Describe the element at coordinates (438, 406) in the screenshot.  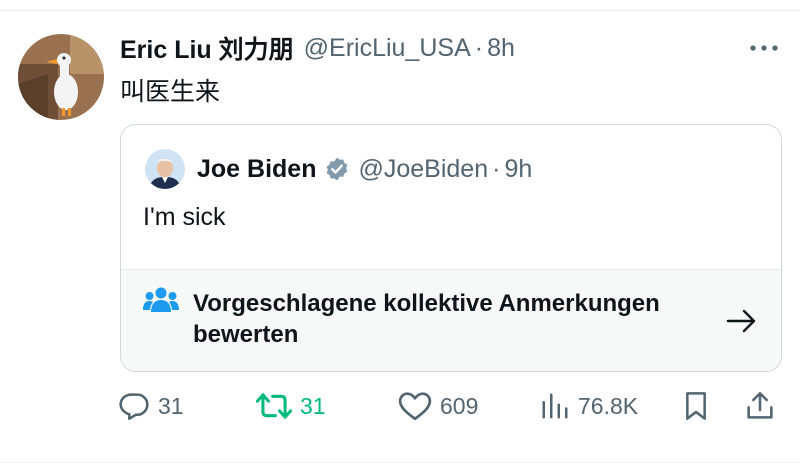
I see `like-button: 609` at that location.